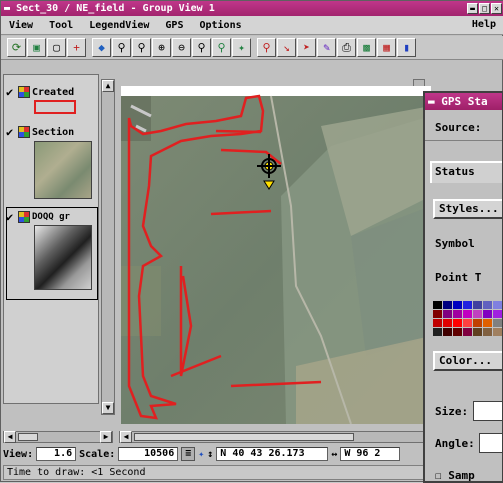 The height and width of the screenshot is (483, 503). Describe the element at coordinates (161, 47) in the screenshot. I see `zoom-in-icon: ⊕` at that location.